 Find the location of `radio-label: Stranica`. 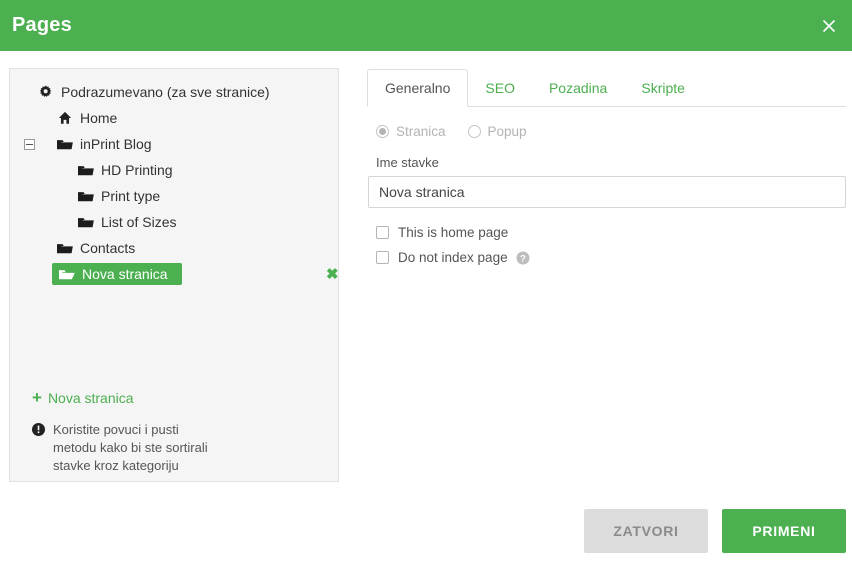

radio-label: Stranica is located at coordinates (421, 131).